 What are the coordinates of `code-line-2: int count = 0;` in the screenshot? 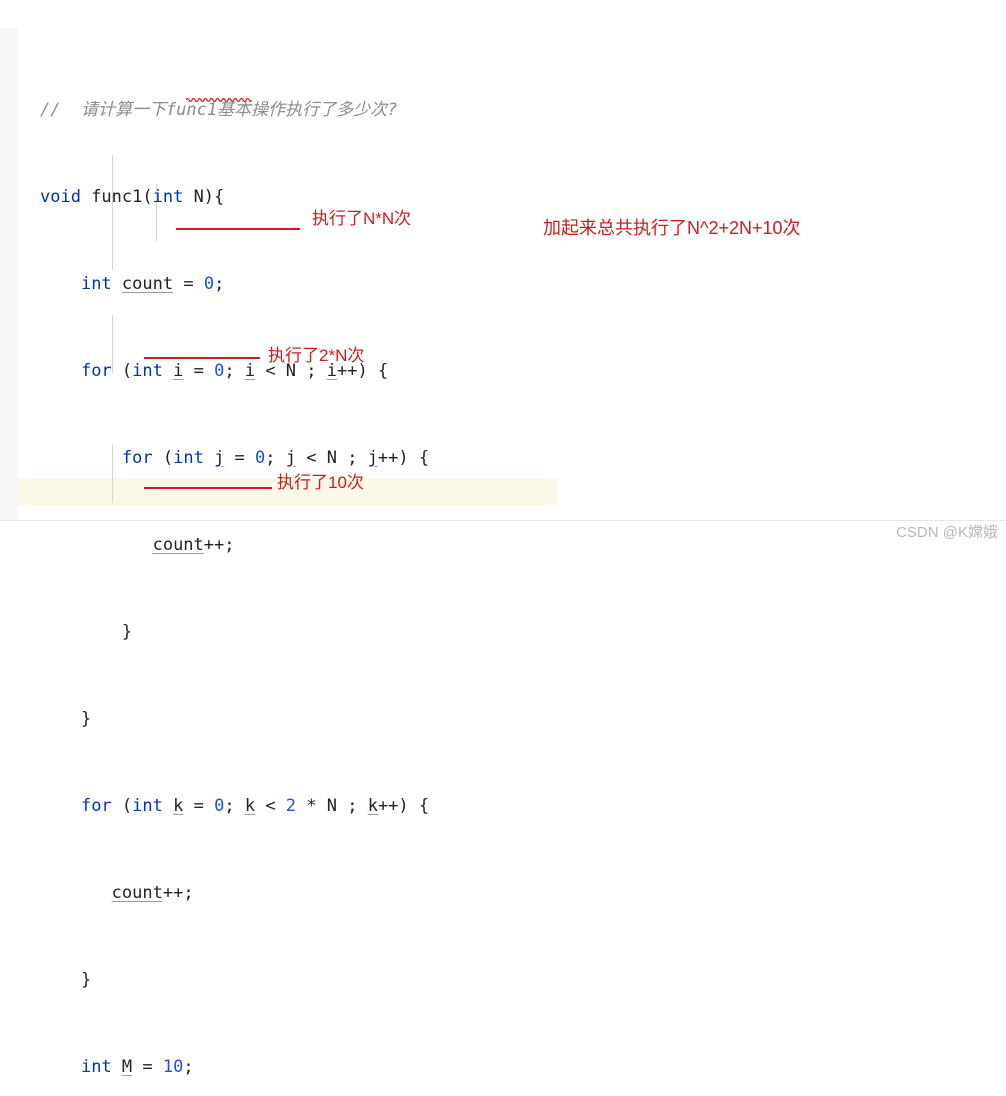 It's located at (234, 284).